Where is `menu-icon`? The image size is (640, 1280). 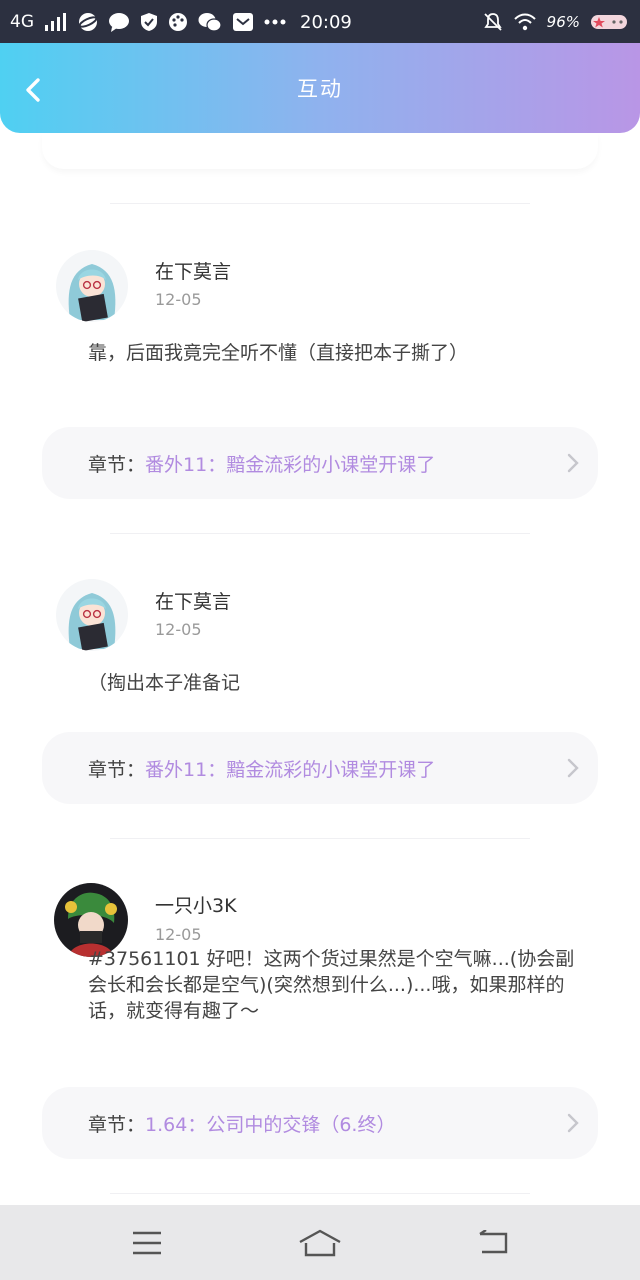 menu-icon is located at coordinates (146, 1242).